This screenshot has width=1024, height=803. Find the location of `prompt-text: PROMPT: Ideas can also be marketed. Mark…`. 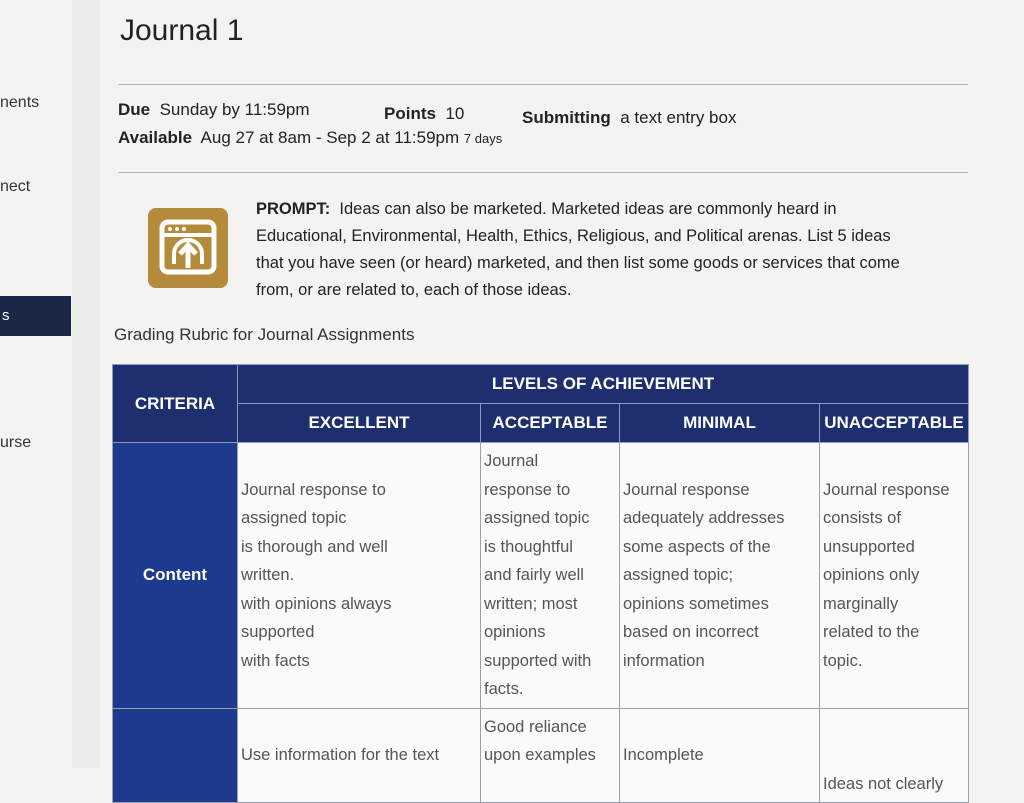

prompt-text: PROMPT: Ideas can also be marketed. Mark… is located at coordinates (612, 250).